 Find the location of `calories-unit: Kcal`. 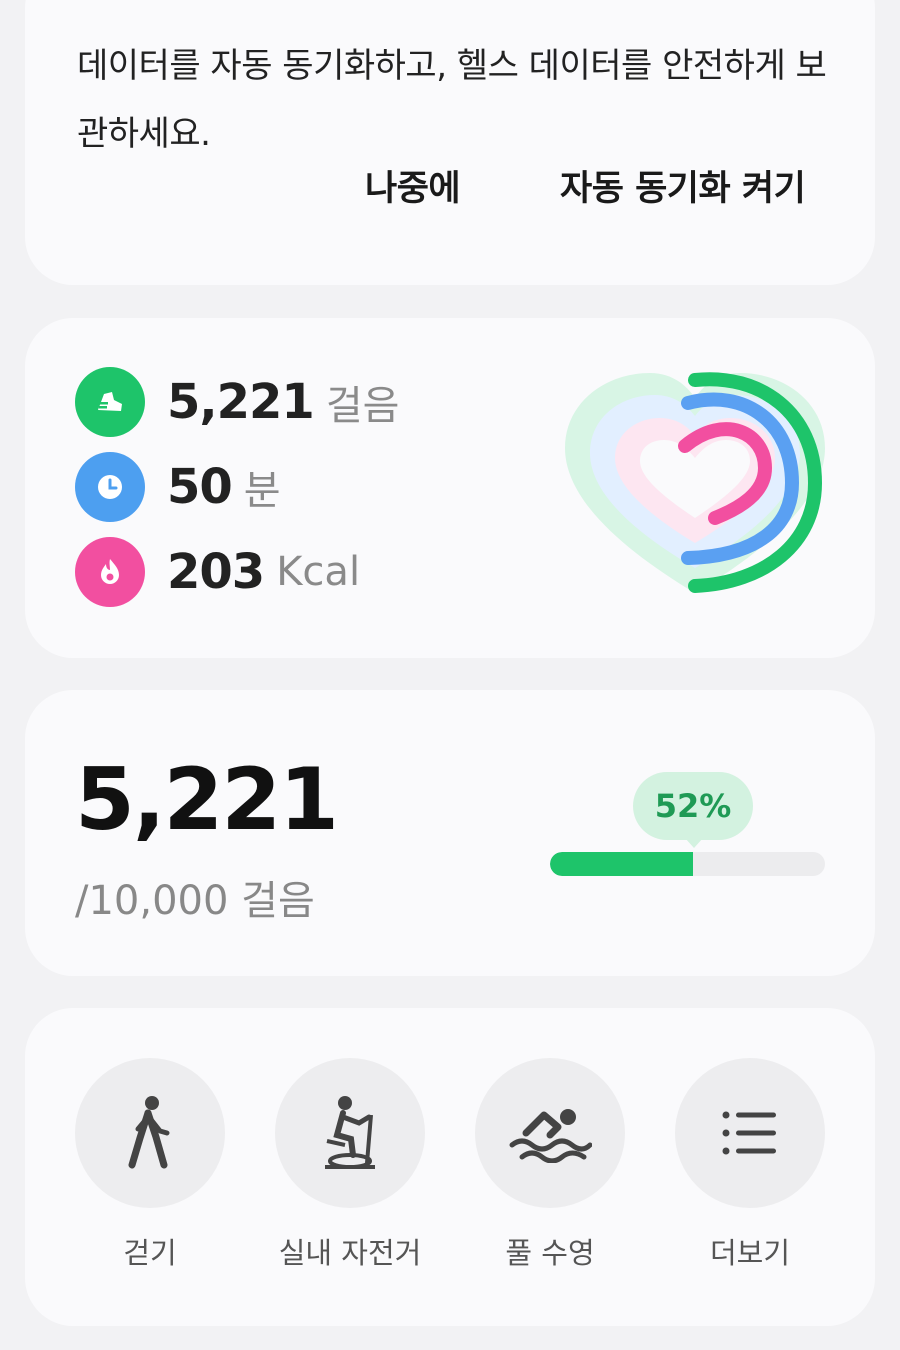

calories-unit: Kcal is located at coordinates (318, 572).